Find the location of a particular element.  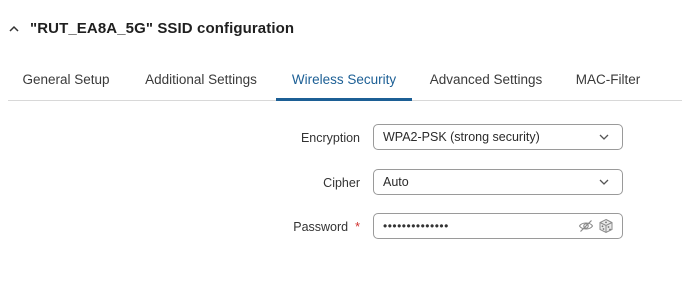

chevron-up-icon is located at coordinates (14, 29).